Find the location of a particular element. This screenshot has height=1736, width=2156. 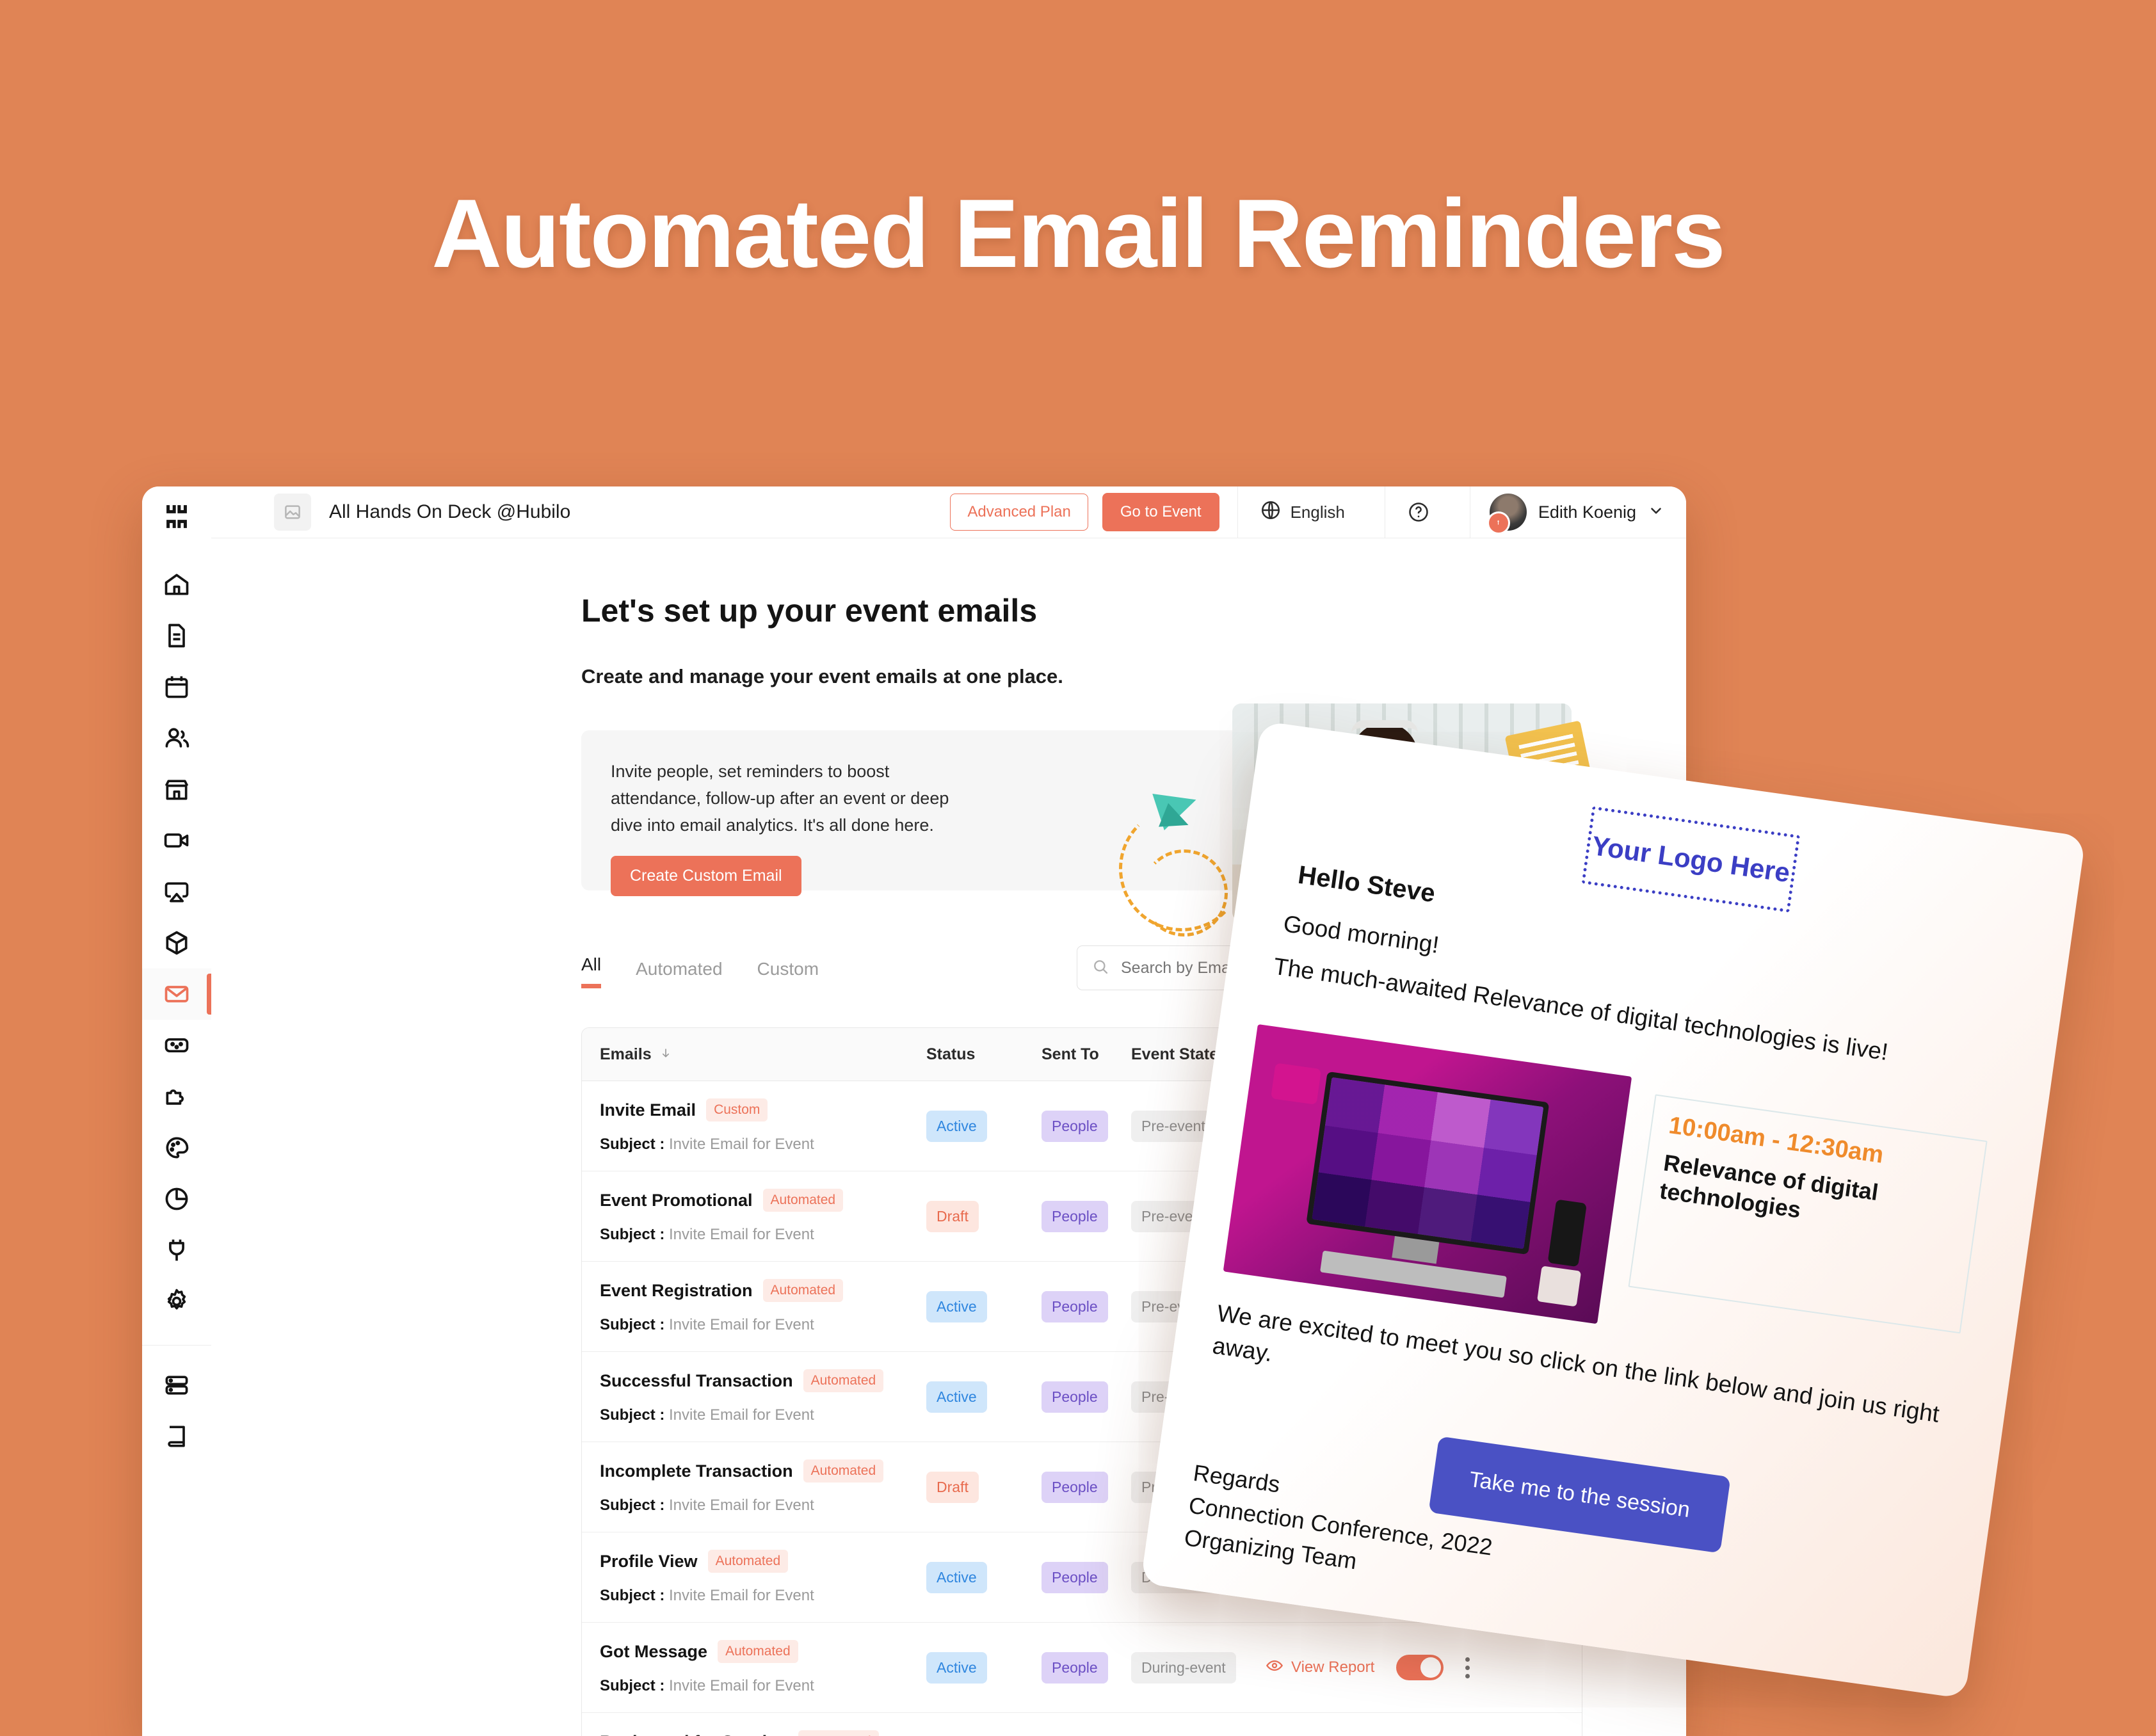

monitor is located at coordinates (1428, 1163).